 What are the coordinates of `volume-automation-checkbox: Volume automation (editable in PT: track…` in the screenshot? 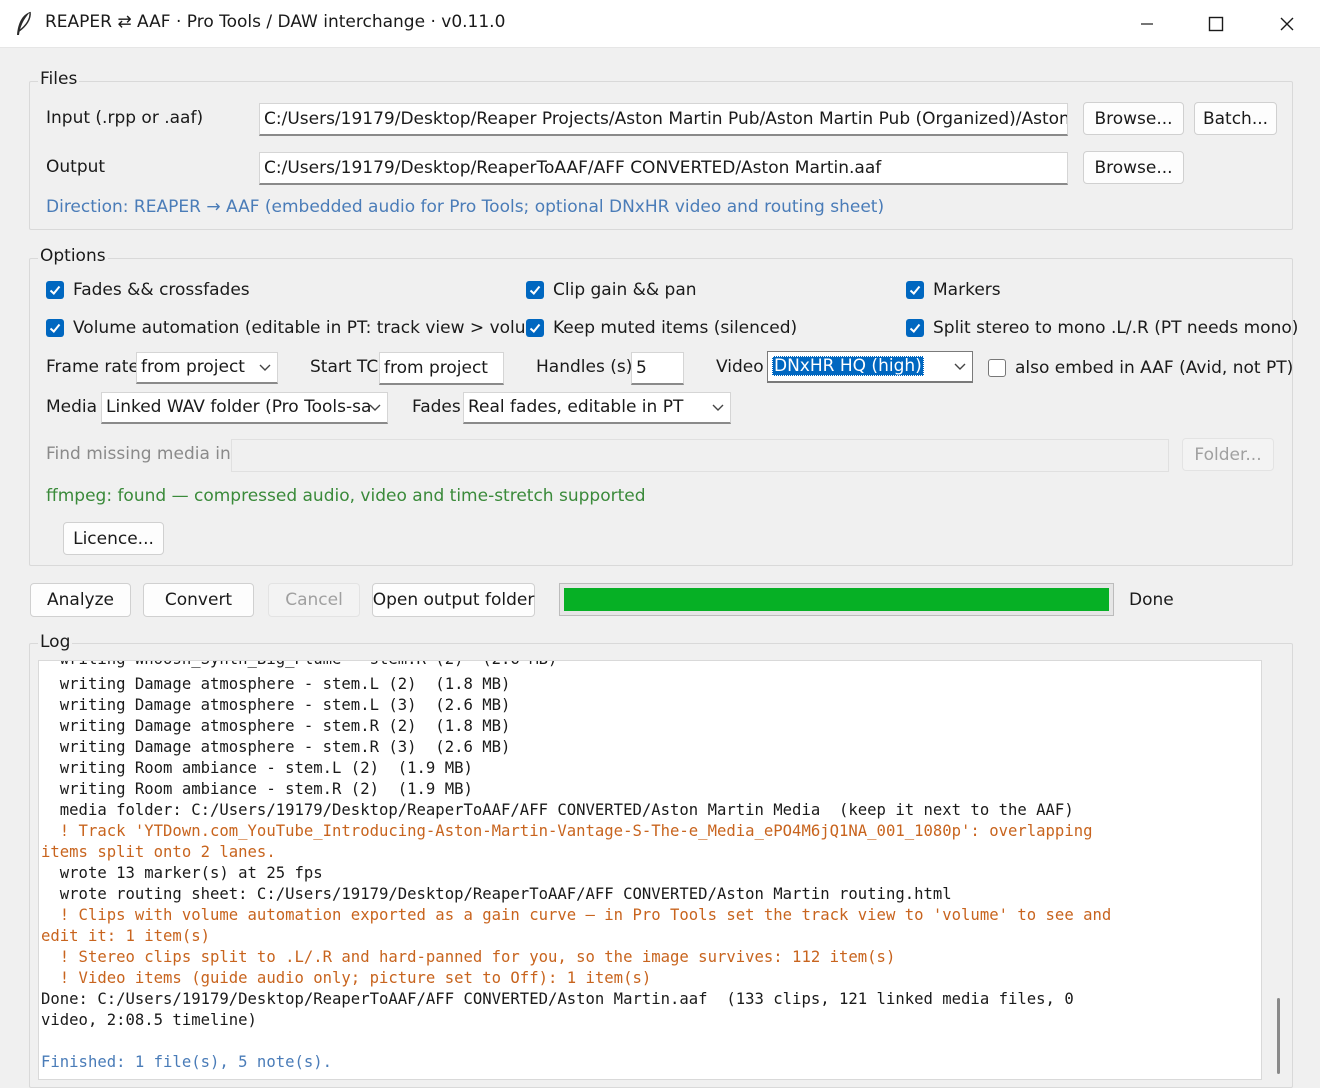 It's located at (286, 328).